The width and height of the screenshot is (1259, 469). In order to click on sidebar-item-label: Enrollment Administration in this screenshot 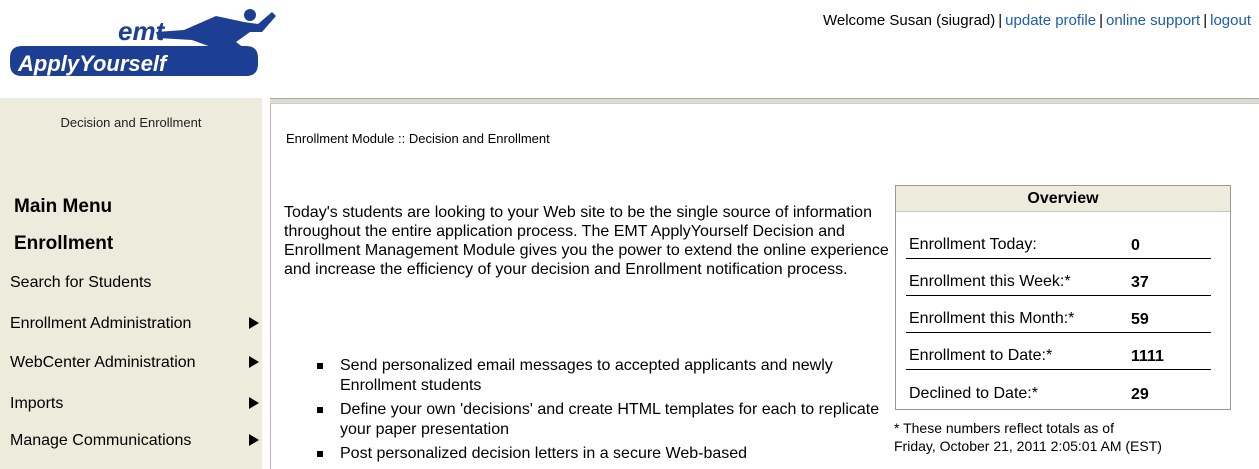, I will do `click(101, 323)`.